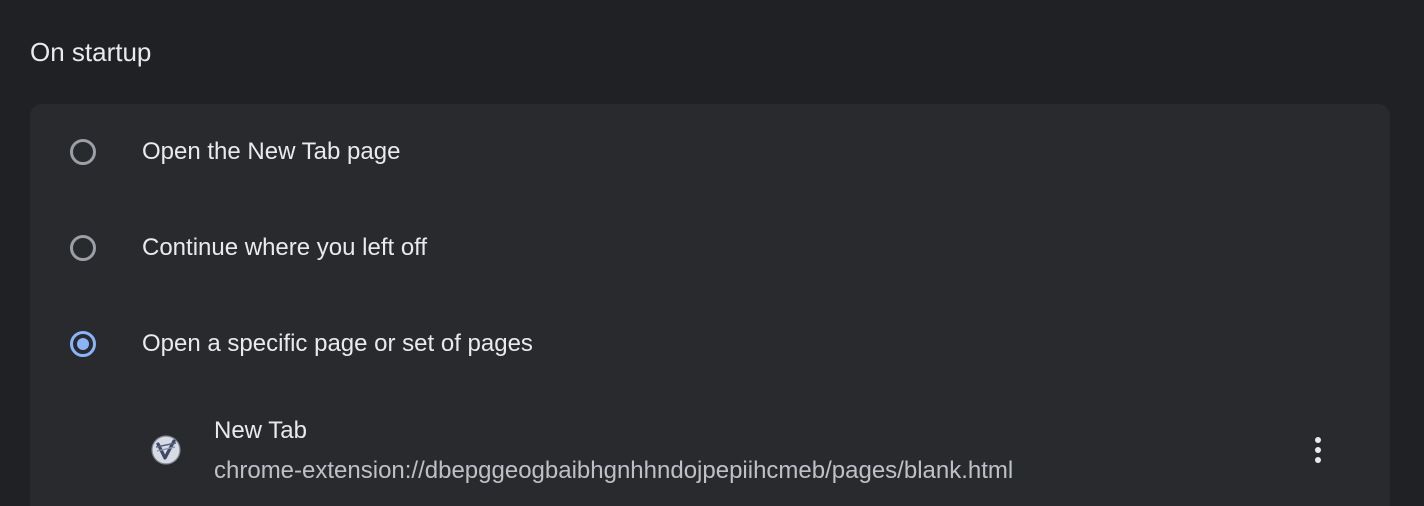  Describe the element at coordinates (260, 430) in the screenshot. I see `page-entry-title: New Tab` at that location.